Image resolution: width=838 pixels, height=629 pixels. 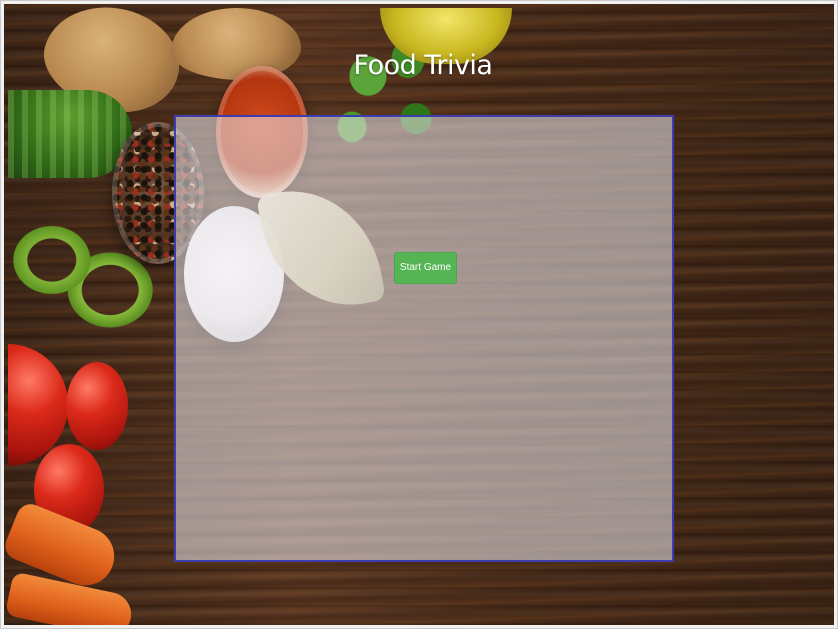 I want to click on cucumber-image, so click(x=70, y=134).